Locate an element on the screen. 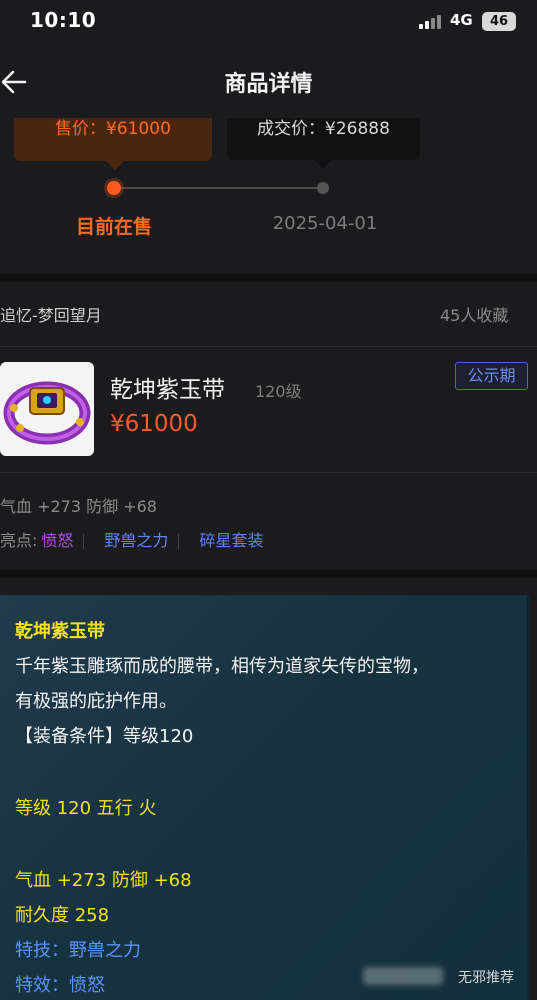  tooltip-level-element: 等级 120 五行 火 is located at coordinates (86, 808).